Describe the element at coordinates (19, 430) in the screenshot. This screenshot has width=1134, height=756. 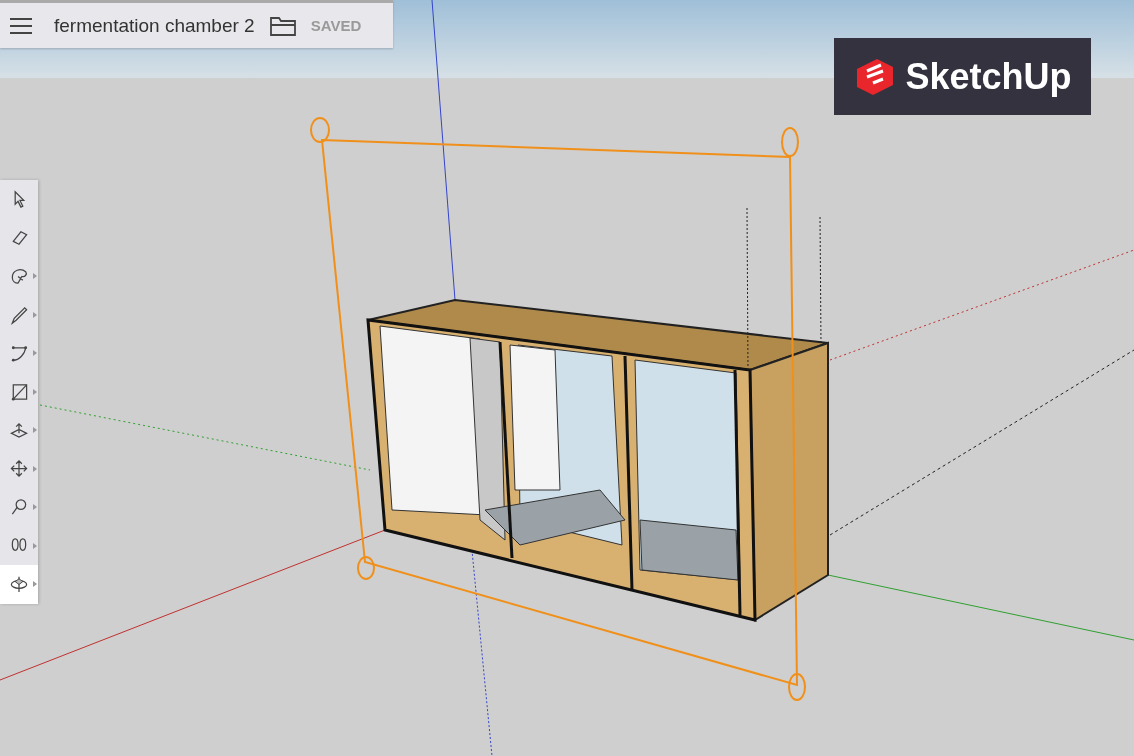
I see `pushpull-icon` at that location.